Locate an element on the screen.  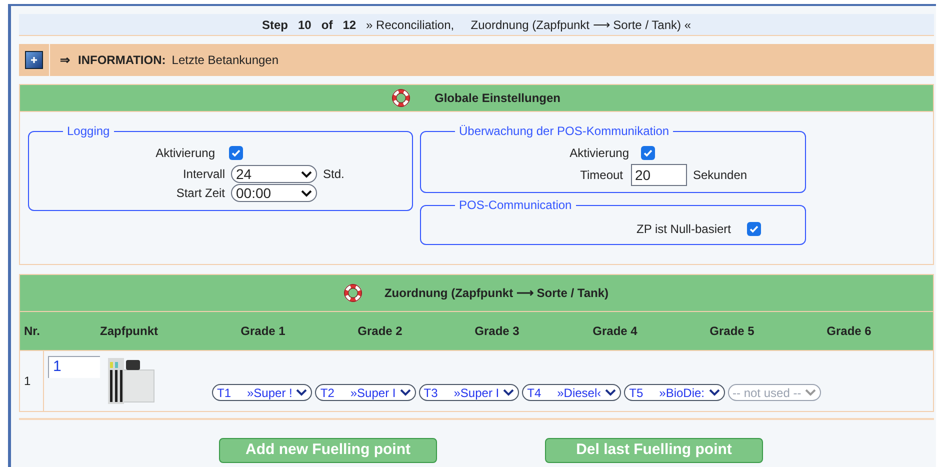
column-header: Grade 5 is located at coordinates (732, 331).